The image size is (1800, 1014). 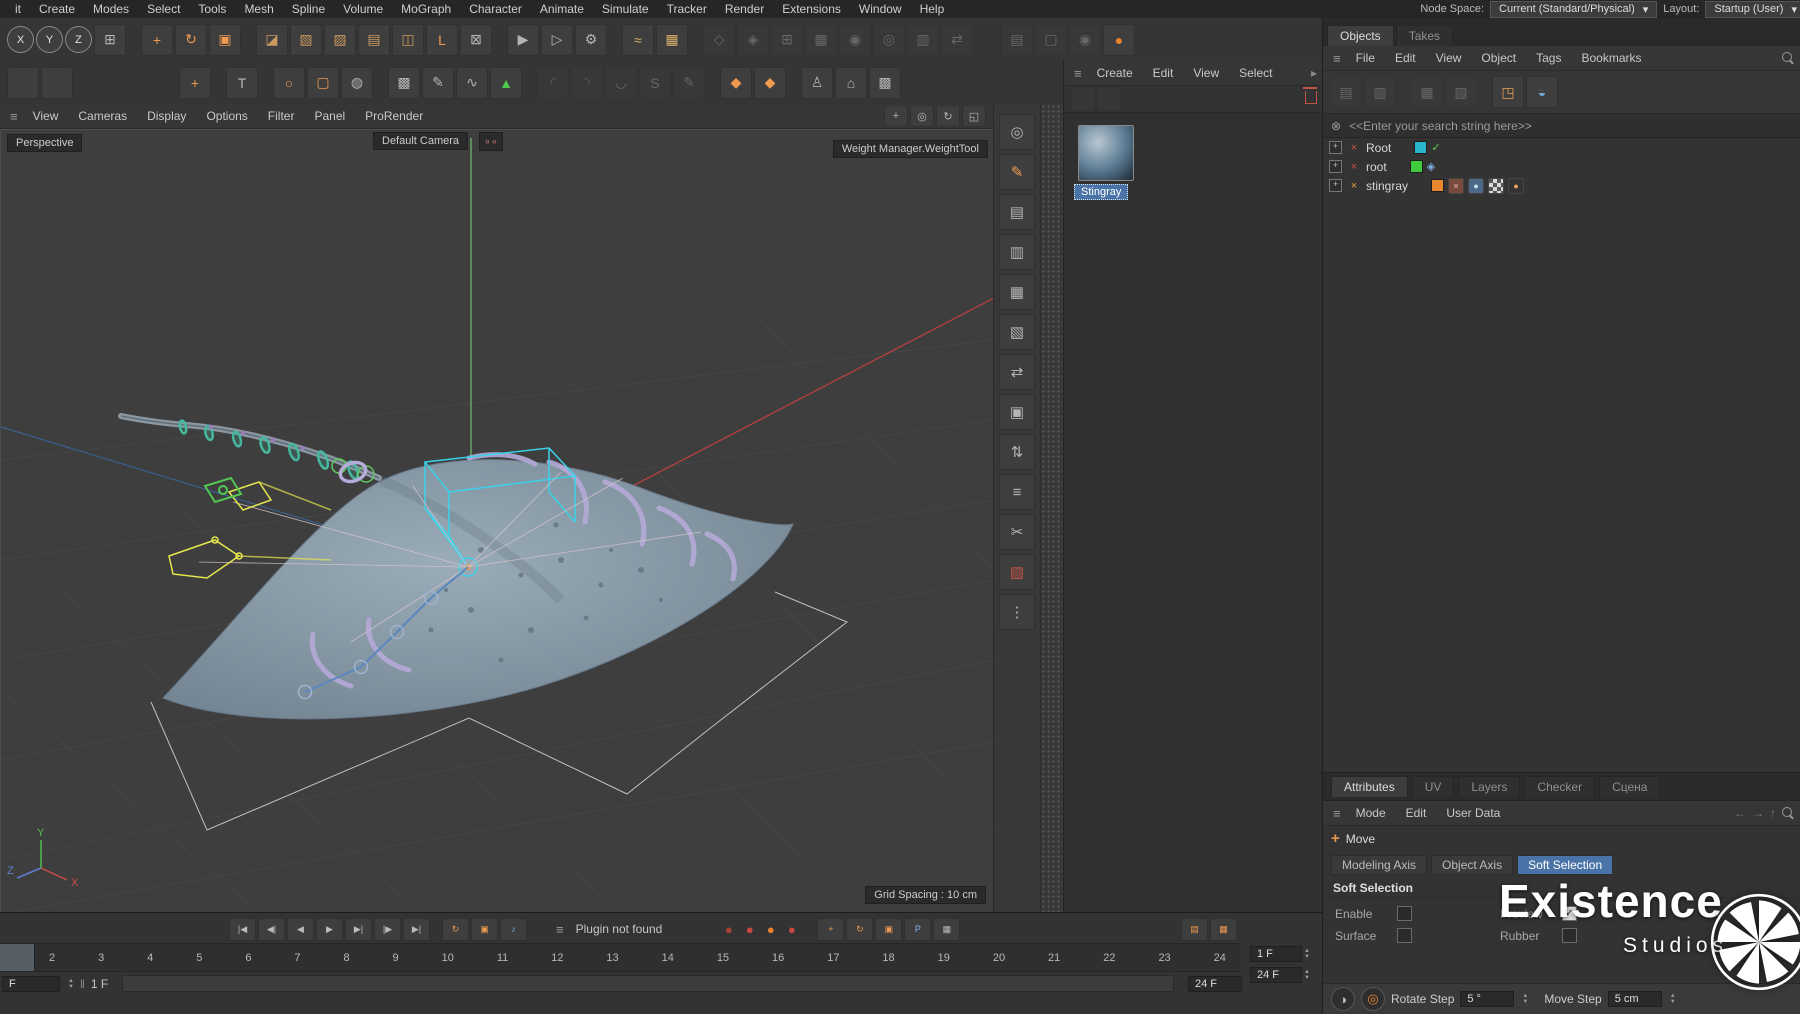 I want to click on expression-tag-icon: ◈, so click(x=1431, y=166).